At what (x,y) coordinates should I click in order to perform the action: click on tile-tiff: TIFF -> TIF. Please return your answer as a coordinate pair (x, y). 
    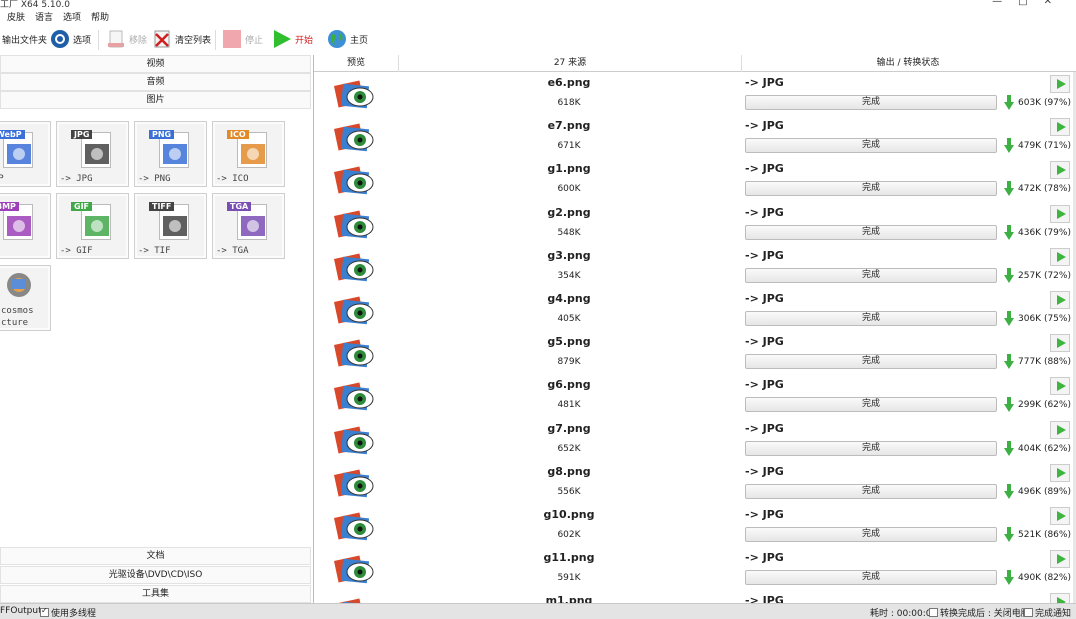
    Looking at the image, I should click on (170, 226).